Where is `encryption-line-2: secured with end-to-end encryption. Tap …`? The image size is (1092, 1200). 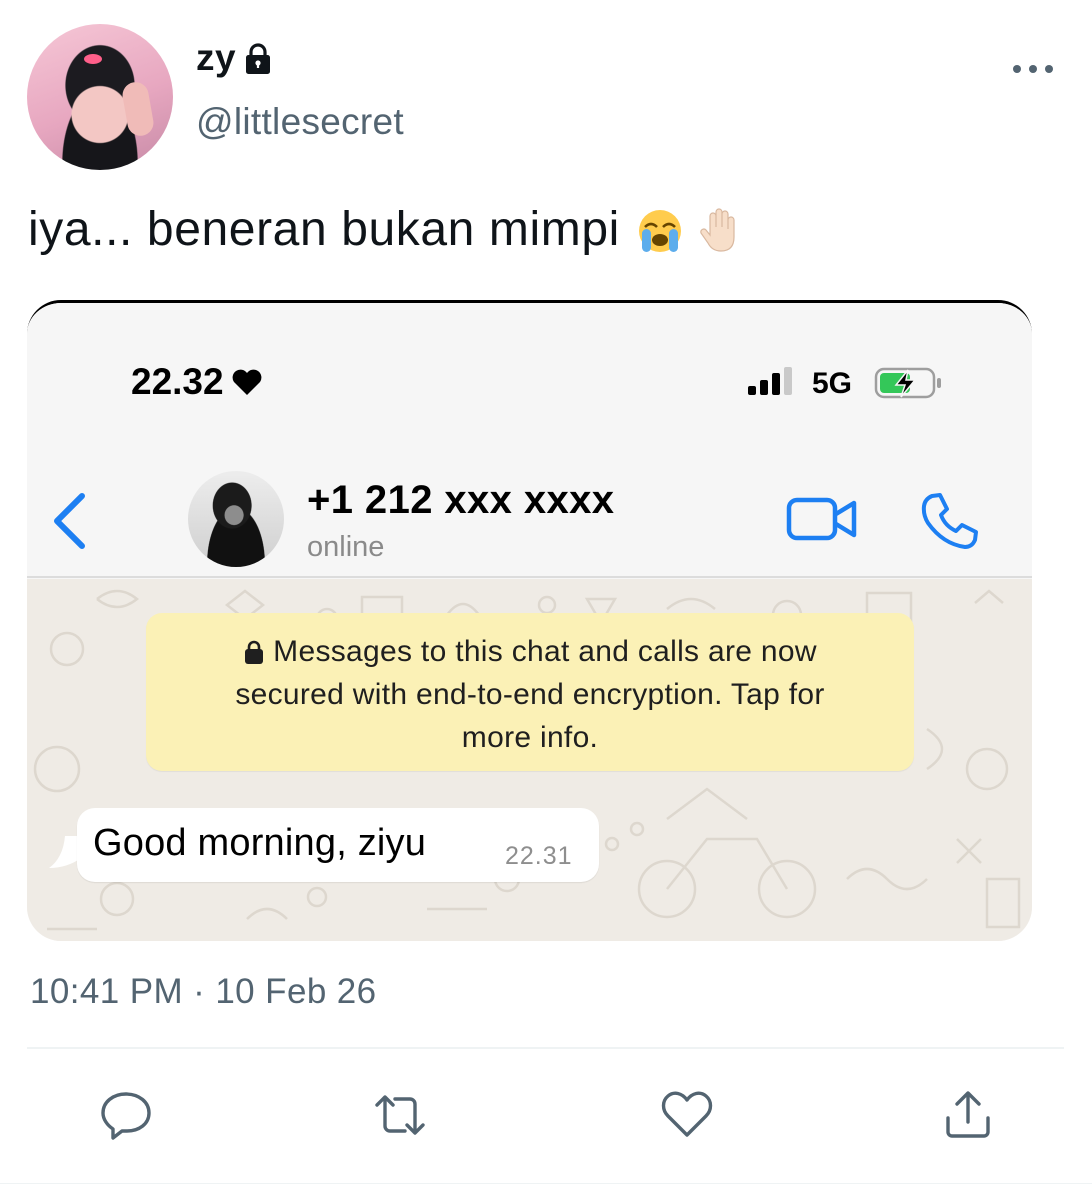
encryption-line-2: secured with end-to-end encryption. Tap … is located at coordinates (530, 694).